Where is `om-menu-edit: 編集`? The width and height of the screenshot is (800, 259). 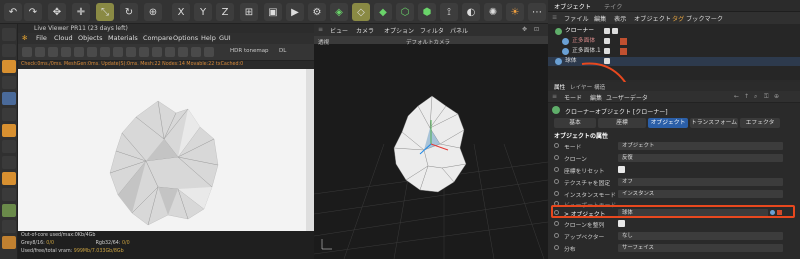
om-menu-edit: 編集 is located at coordinates (600, 18).